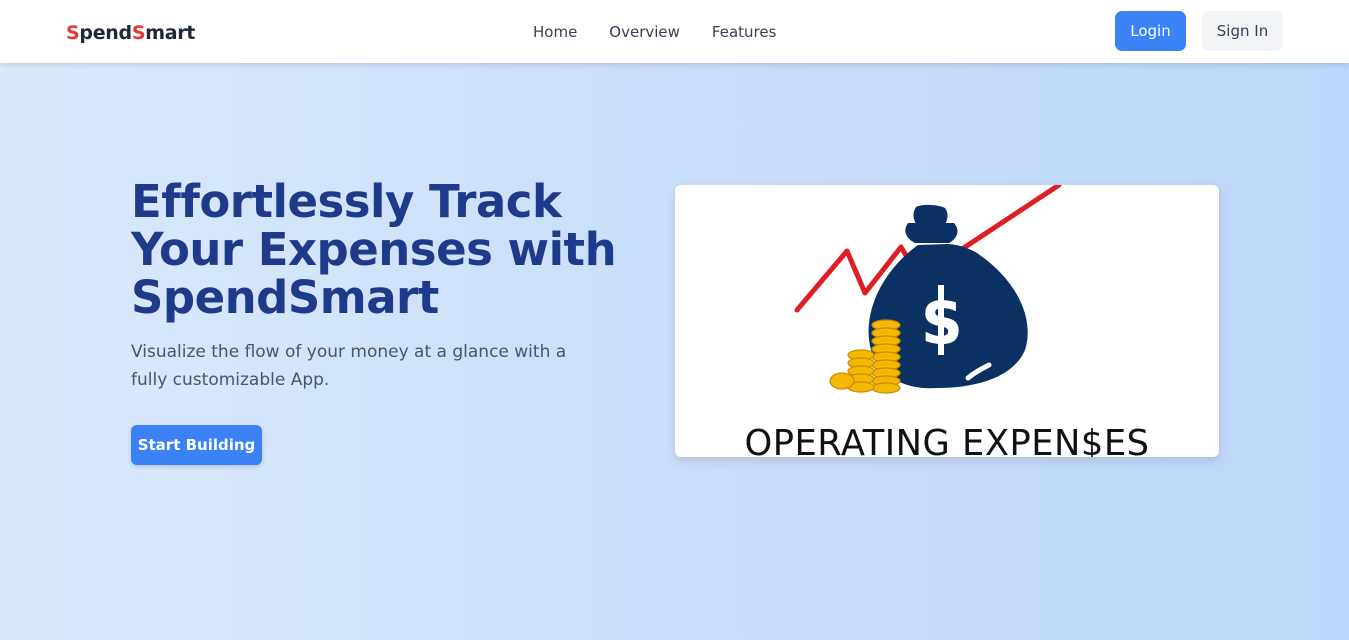 Image resolution: width=1349 pixels, height=640 pixels. I want to click on start-building-button: Start Building, so click(196, 445).